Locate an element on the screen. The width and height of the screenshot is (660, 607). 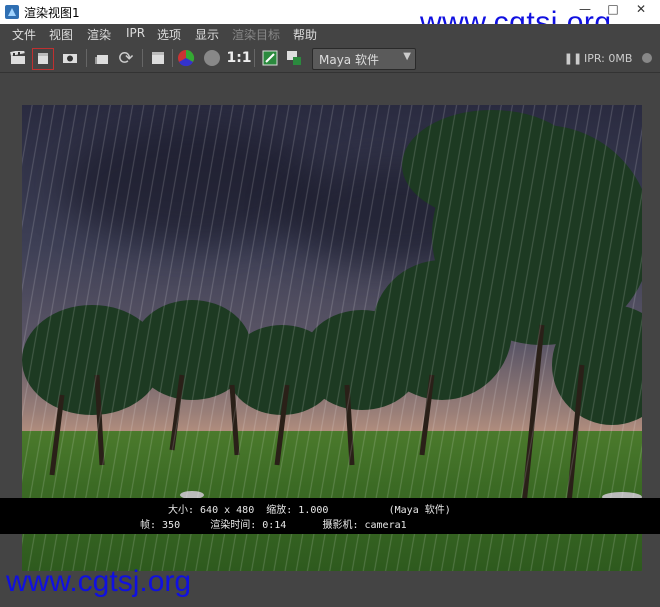
menu-options: 选项 is located at coordinates (169, 34).